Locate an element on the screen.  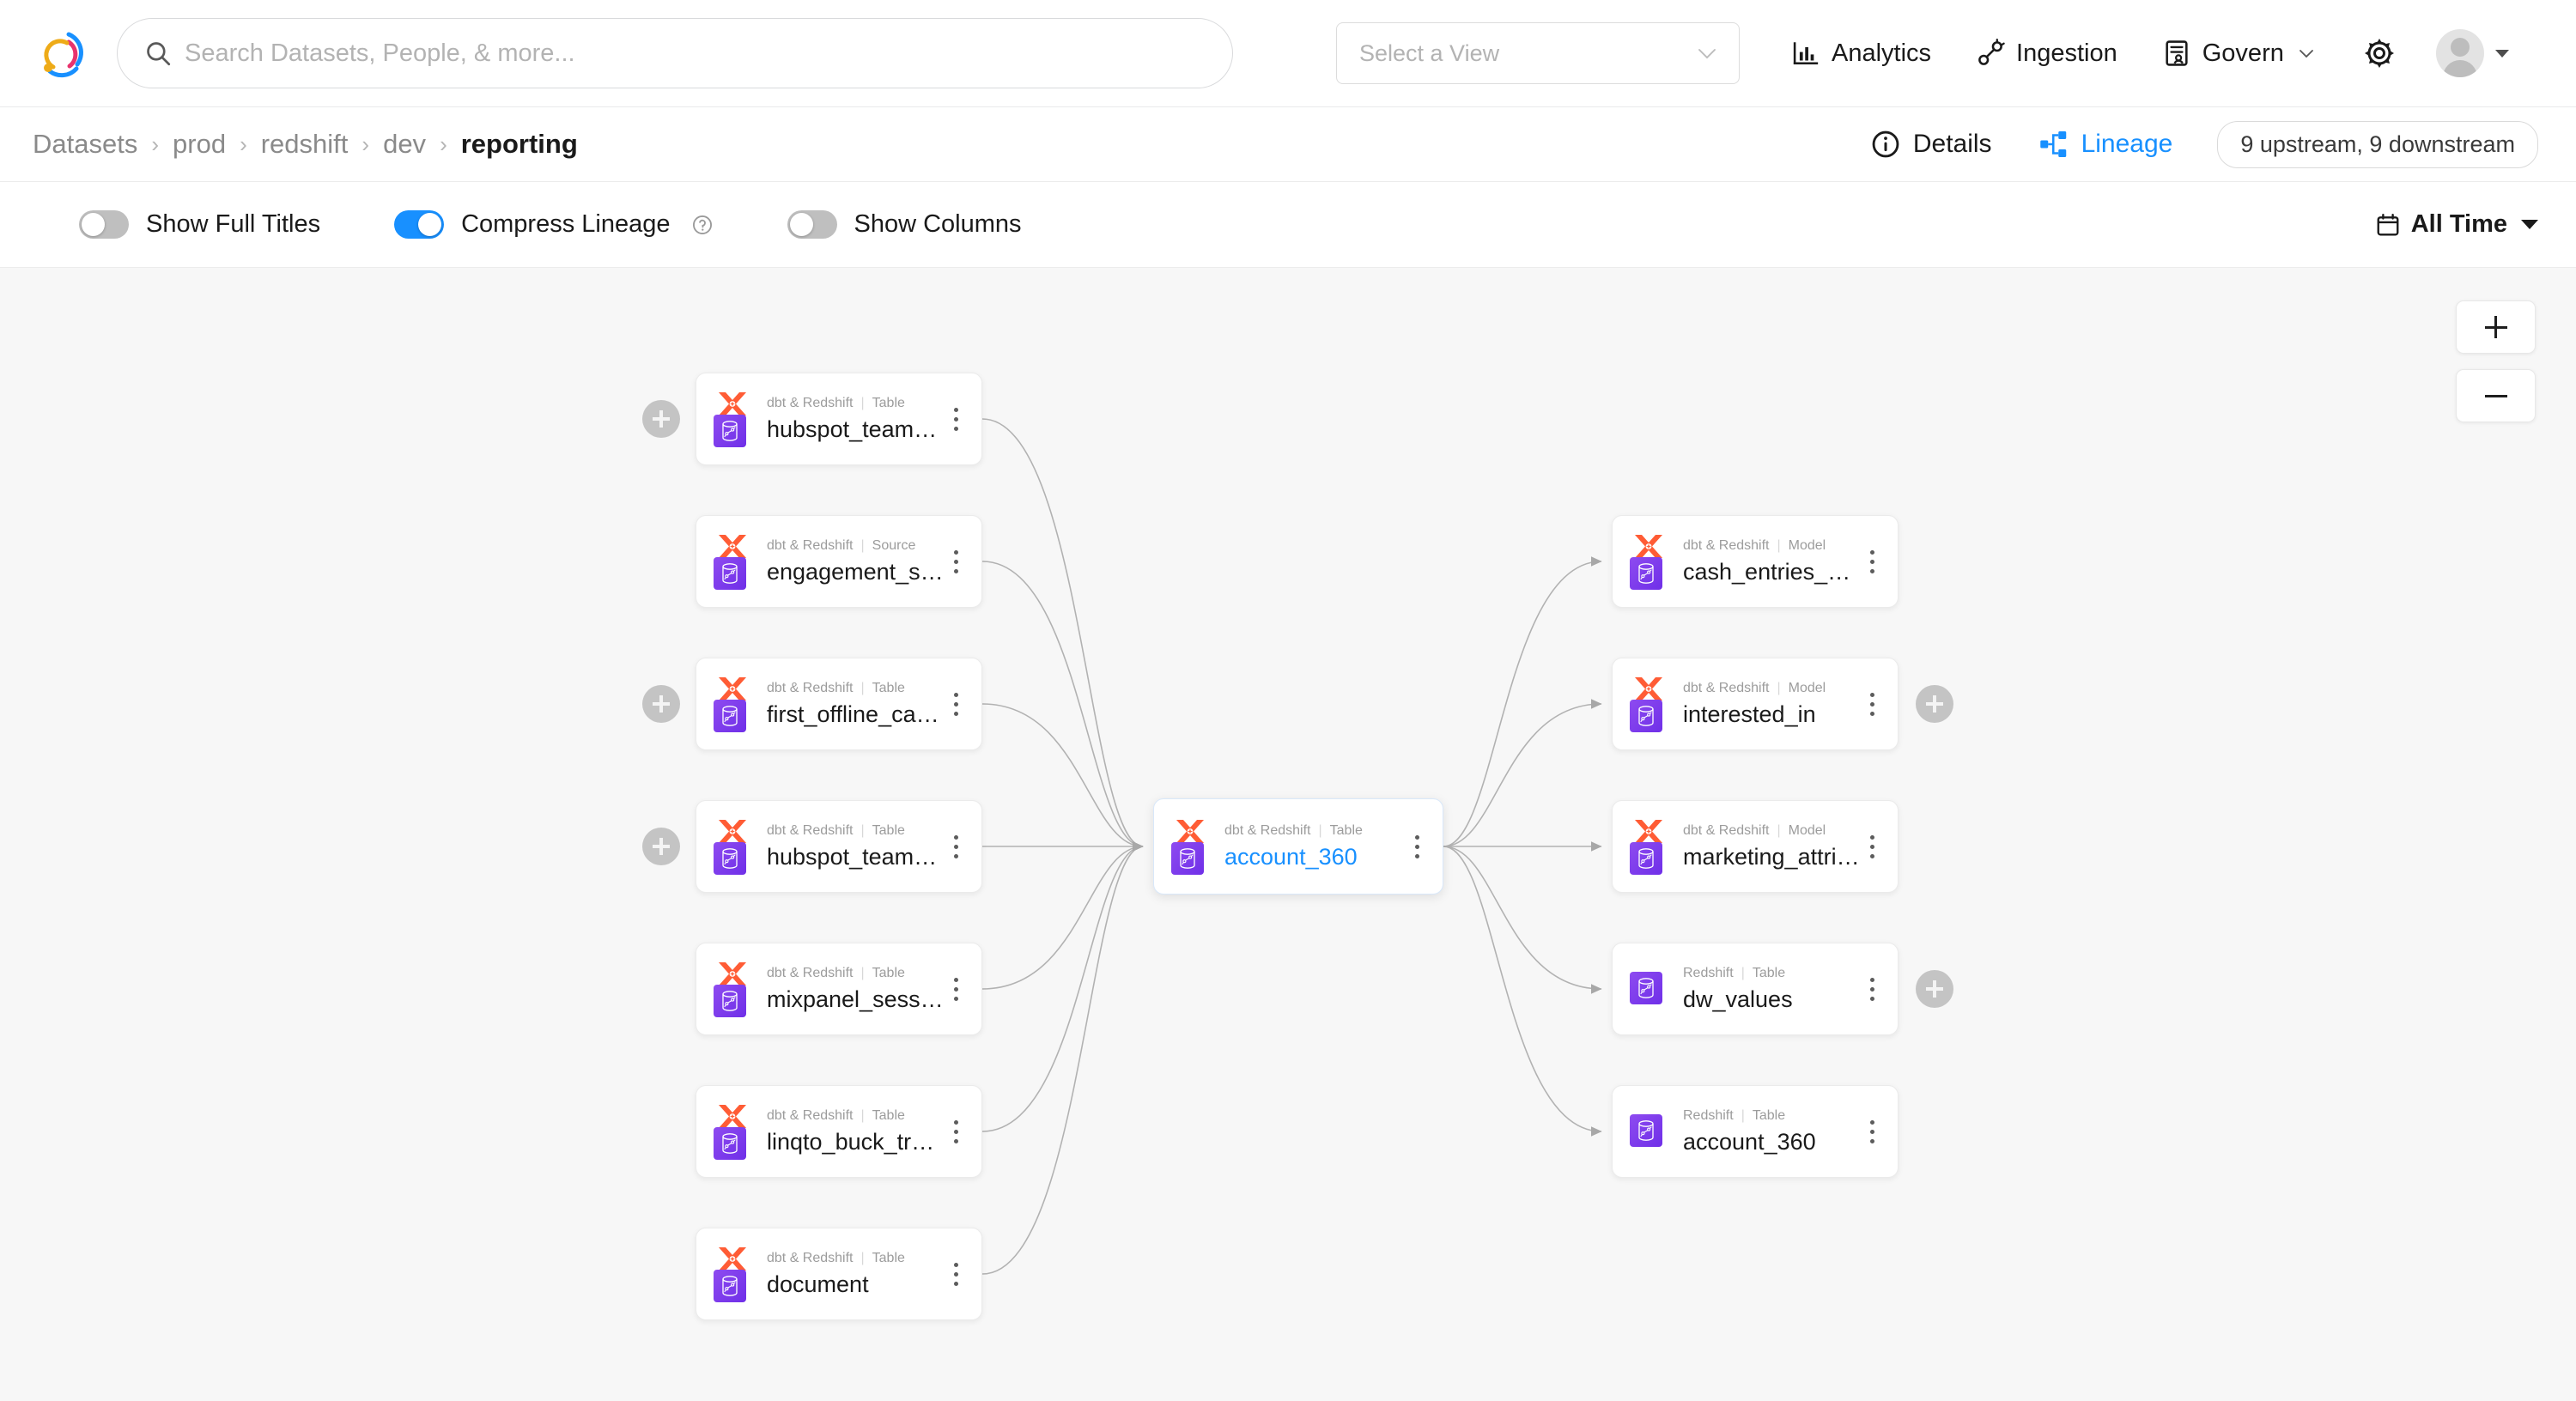
gear-icon is located at coordinates (2379, 53).